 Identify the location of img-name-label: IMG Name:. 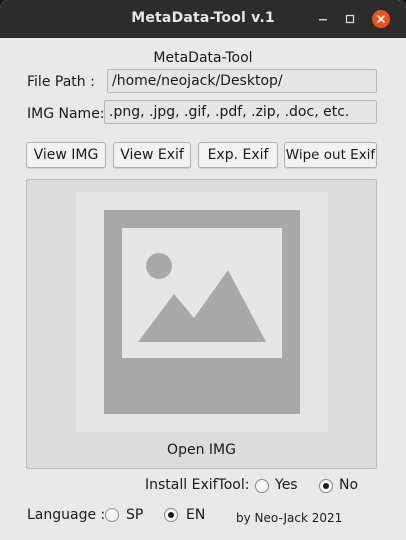
(66, 114).